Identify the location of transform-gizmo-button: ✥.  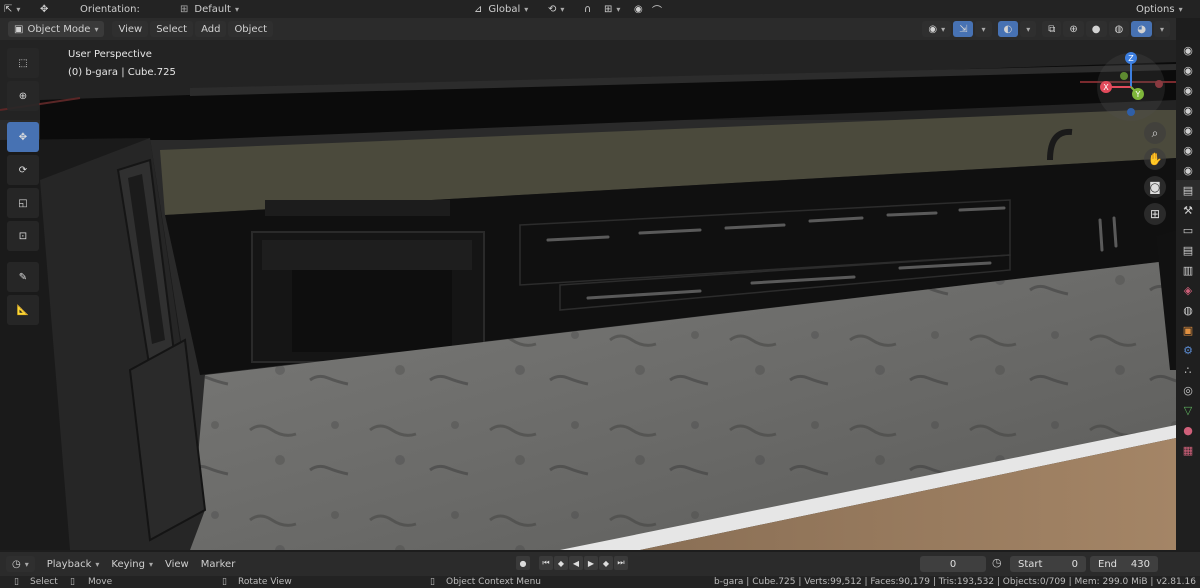
(56, 9).